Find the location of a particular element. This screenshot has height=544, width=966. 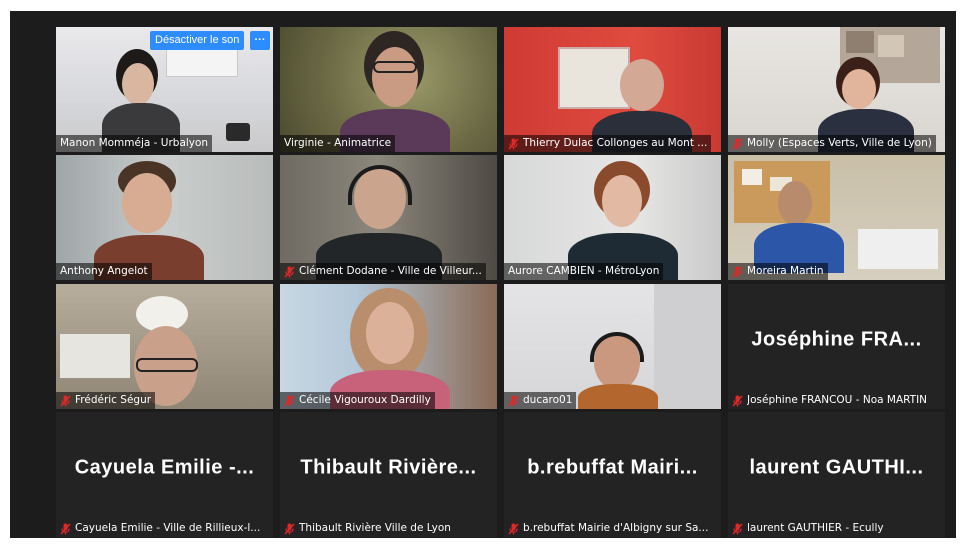

video-tile-active-speaker: Virginie - Animatrice is located at coordinates (388, 89).